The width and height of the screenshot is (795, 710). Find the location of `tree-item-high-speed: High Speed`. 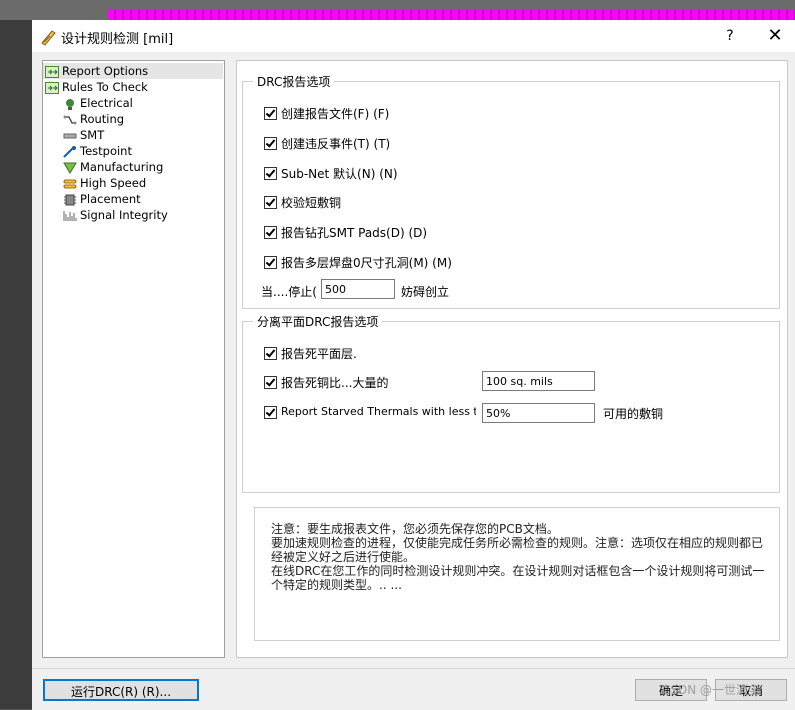

tree-item-high-speed: High Speed is located at coordinates (104, 183).